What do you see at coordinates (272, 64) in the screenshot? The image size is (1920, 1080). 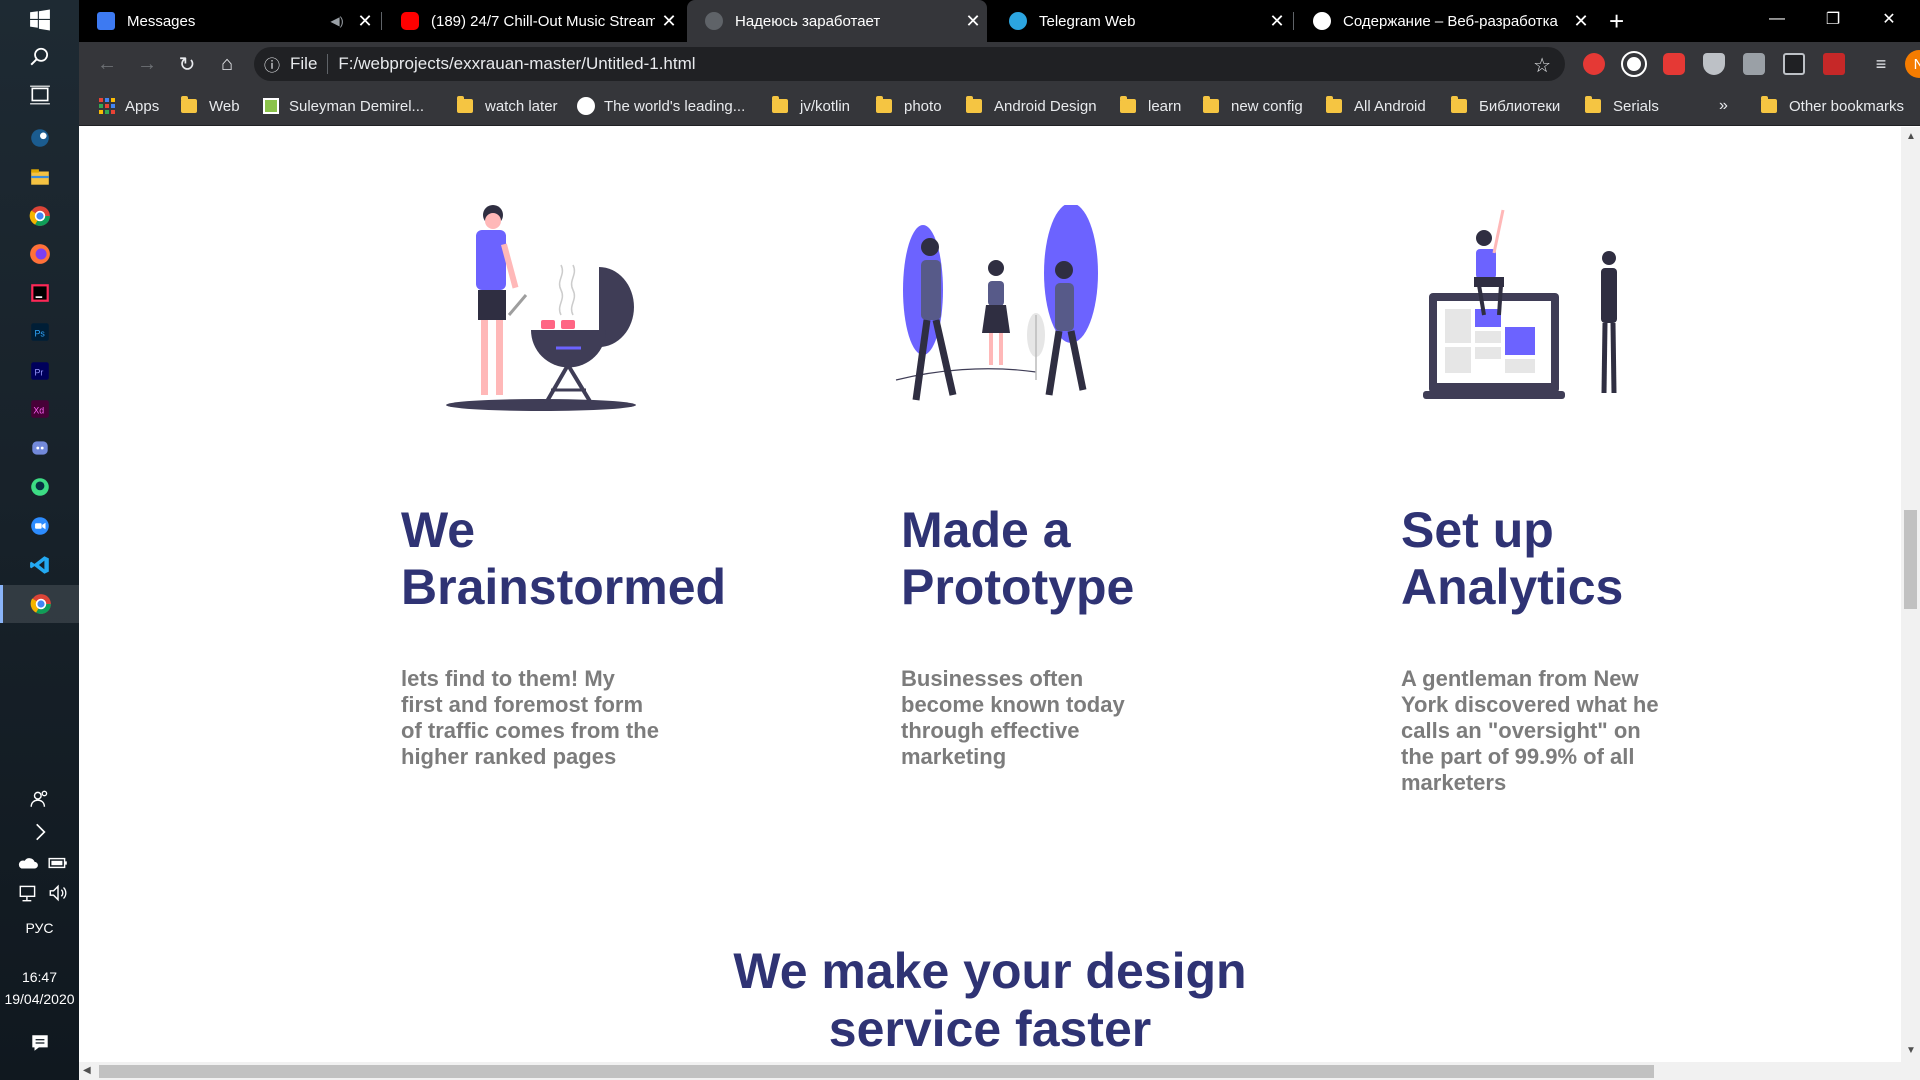 I see `site-info-icon: ⓘ` at bounding box center [272, 64].